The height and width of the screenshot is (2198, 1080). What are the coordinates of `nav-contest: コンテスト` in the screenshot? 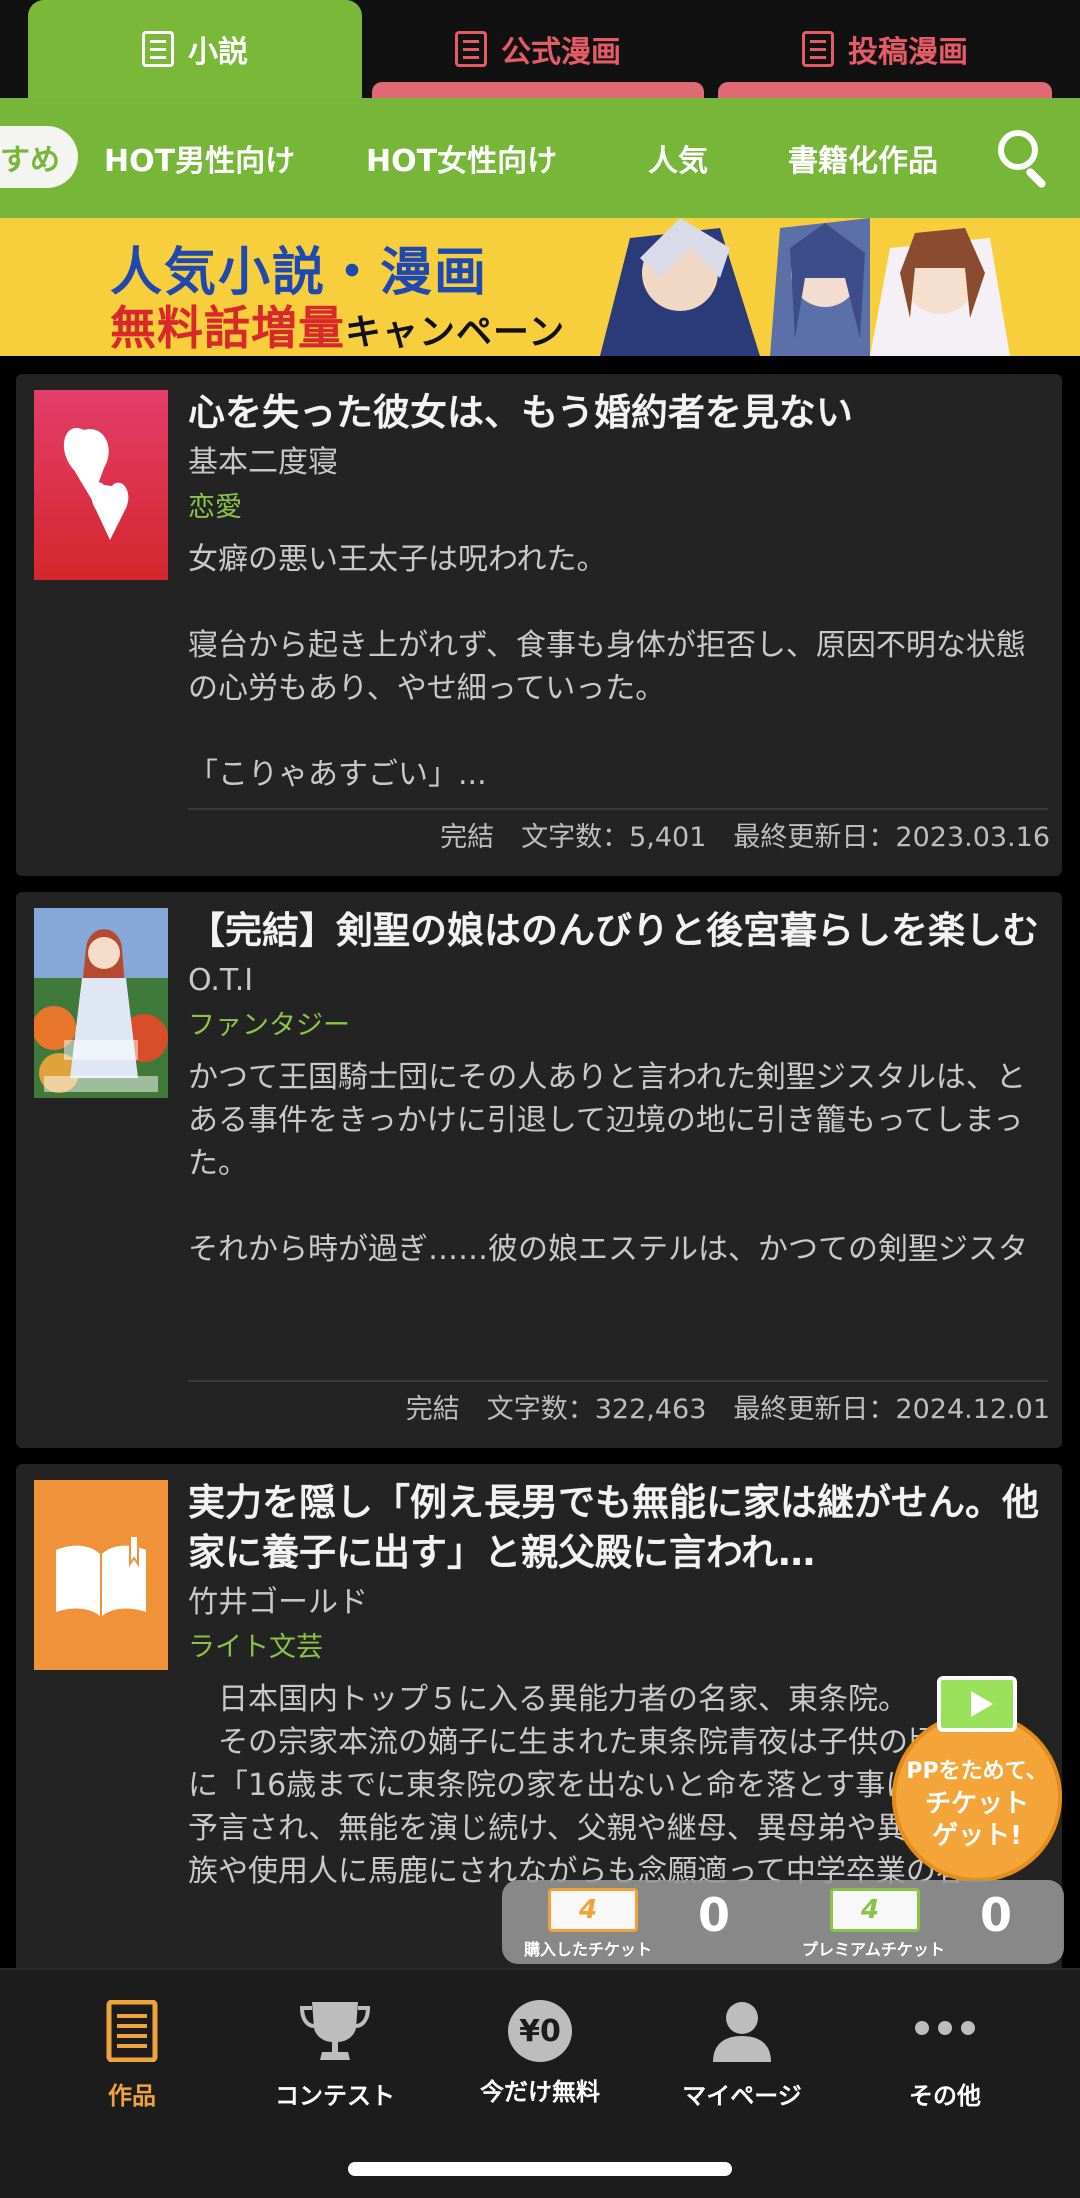 It's located at (335, 2055).